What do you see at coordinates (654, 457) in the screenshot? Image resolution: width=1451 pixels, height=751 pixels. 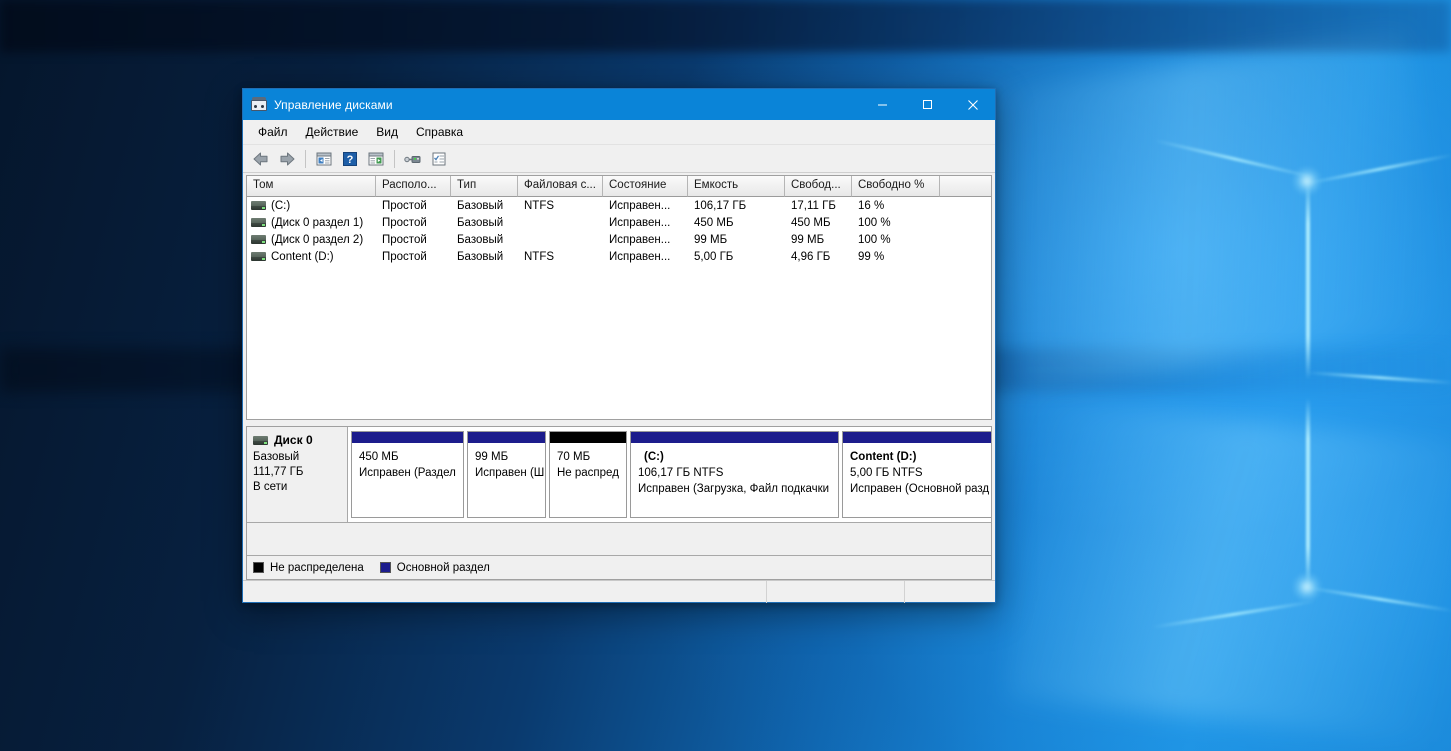 I see `partition-3-name: (C:)` at bounding box center [654, 457].